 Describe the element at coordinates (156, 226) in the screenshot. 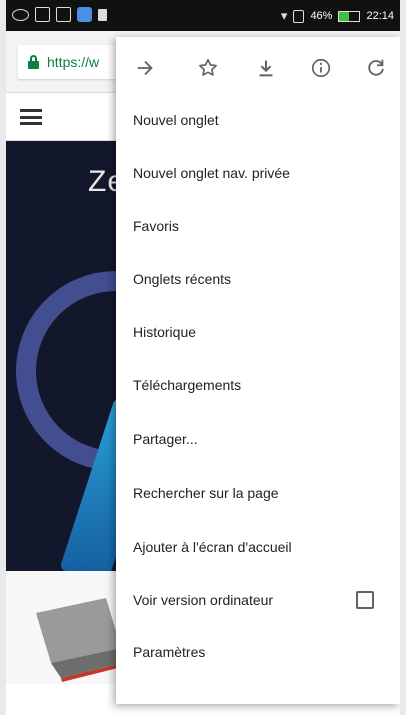

I see `menu-item-label: Favoris` at that location.